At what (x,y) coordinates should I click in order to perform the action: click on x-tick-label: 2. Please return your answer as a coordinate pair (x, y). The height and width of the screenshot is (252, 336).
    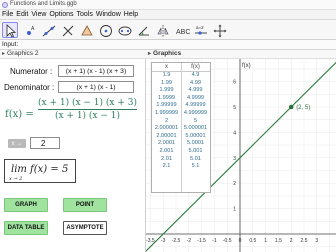
    Looking at the image, I should click on (291, 241).